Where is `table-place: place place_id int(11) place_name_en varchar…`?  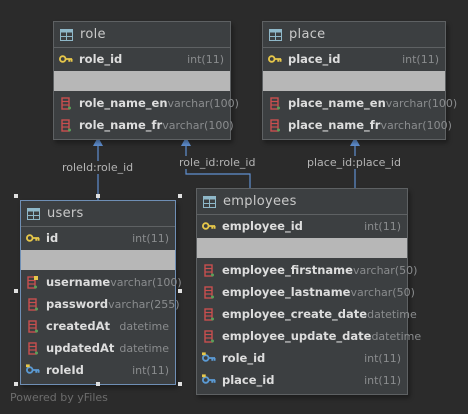
table-place: place place_id int(11) place_name_en varchar… is located at coordinates (359, 80).